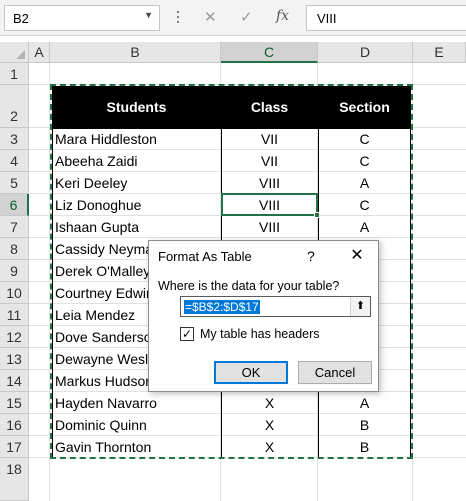  Describe the element at coordinates (275, 306) in the screenshot. I see `range-input: =$B$2:$D$17 ⬆` at that location.